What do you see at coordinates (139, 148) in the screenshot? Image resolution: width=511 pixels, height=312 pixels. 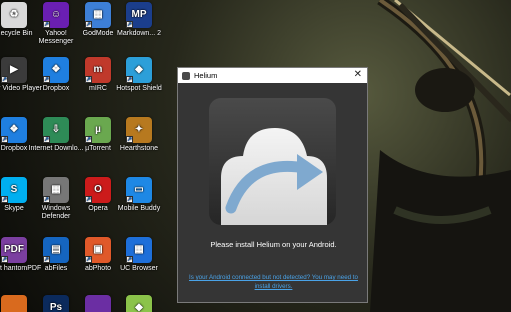 I see `desktop-shortcut-label: Hearthstone` at bounding box center [139, 148].